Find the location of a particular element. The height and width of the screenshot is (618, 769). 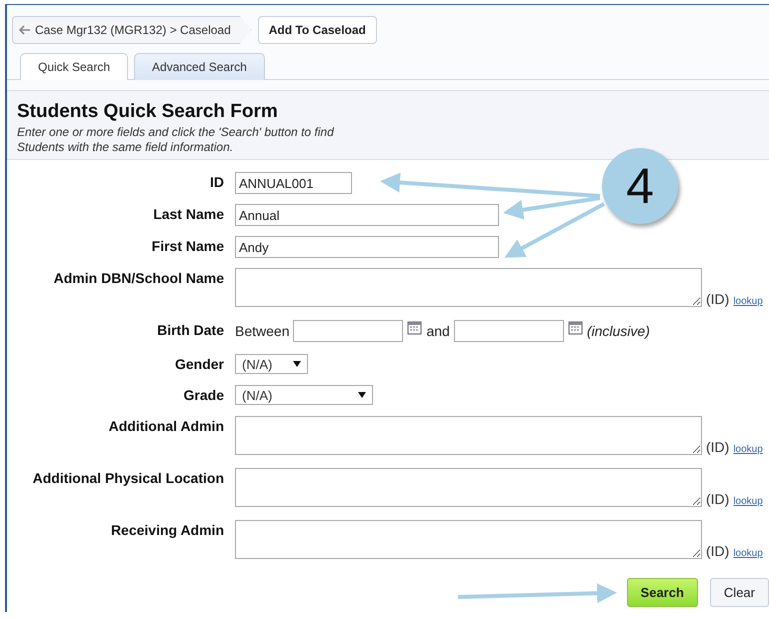

field-label: Birth Date is located at coordinates (190, 329).